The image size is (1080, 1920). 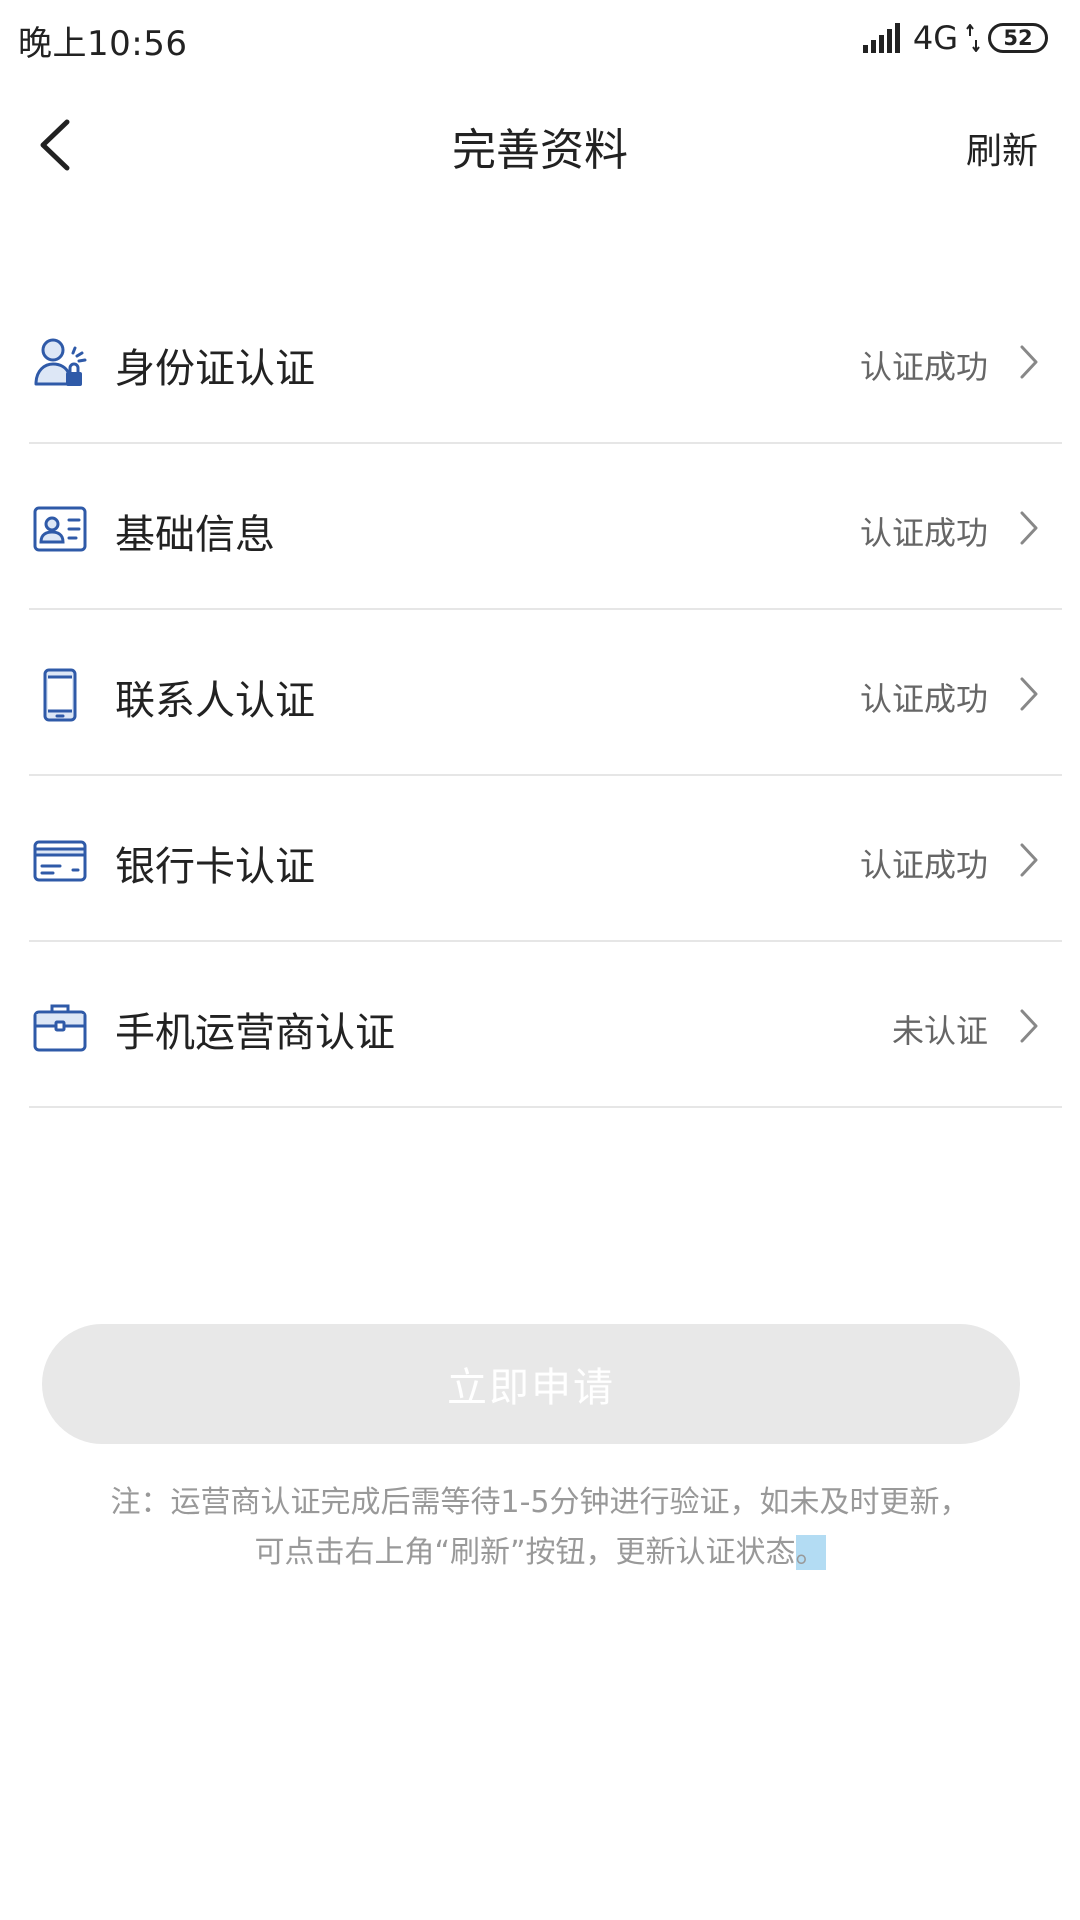 What do you see at coordinates (60, 695) in the screenshot?
I see `phone-icon` at bounding box center [60, 695].